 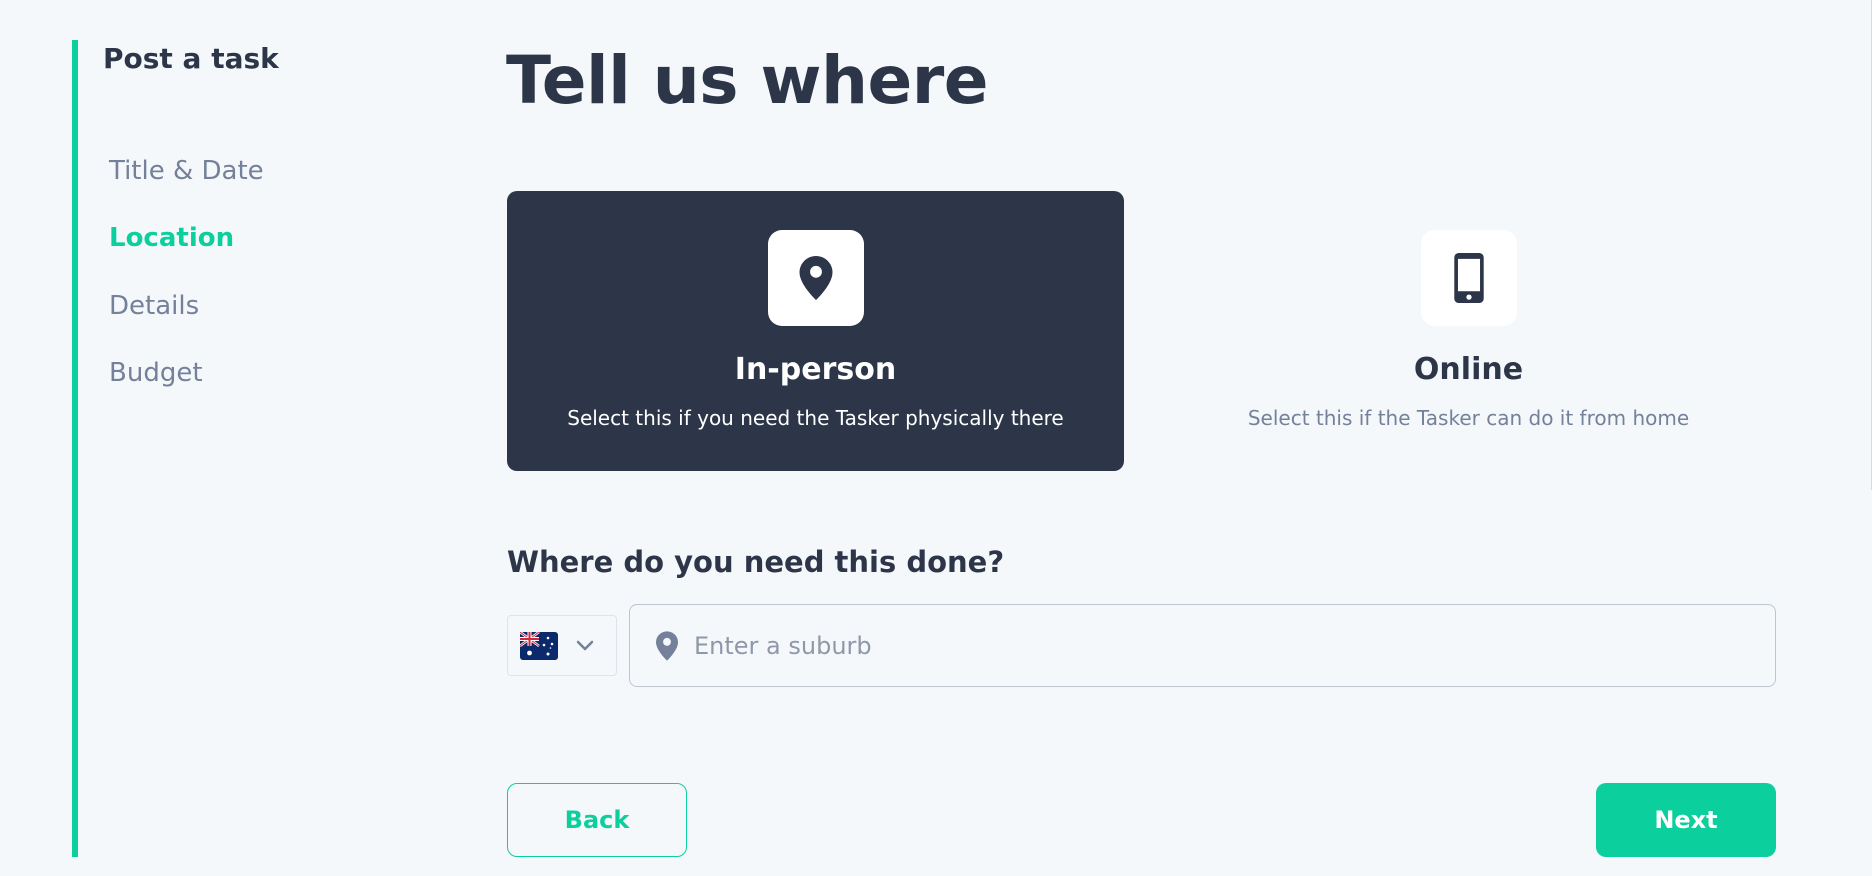 I want to click on sidebar-title: Post a task, so click(x=191, y=58).